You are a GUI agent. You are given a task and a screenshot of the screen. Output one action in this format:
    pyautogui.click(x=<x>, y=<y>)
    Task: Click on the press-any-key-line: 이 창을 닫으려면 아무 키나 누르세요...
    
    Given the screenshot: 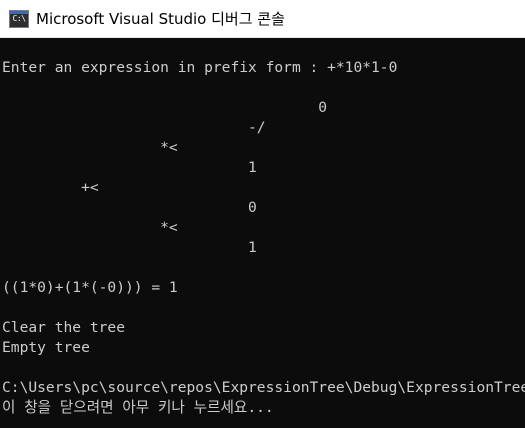 What is the action you would take?
    pyautogui.click(x=138, y=407)
    